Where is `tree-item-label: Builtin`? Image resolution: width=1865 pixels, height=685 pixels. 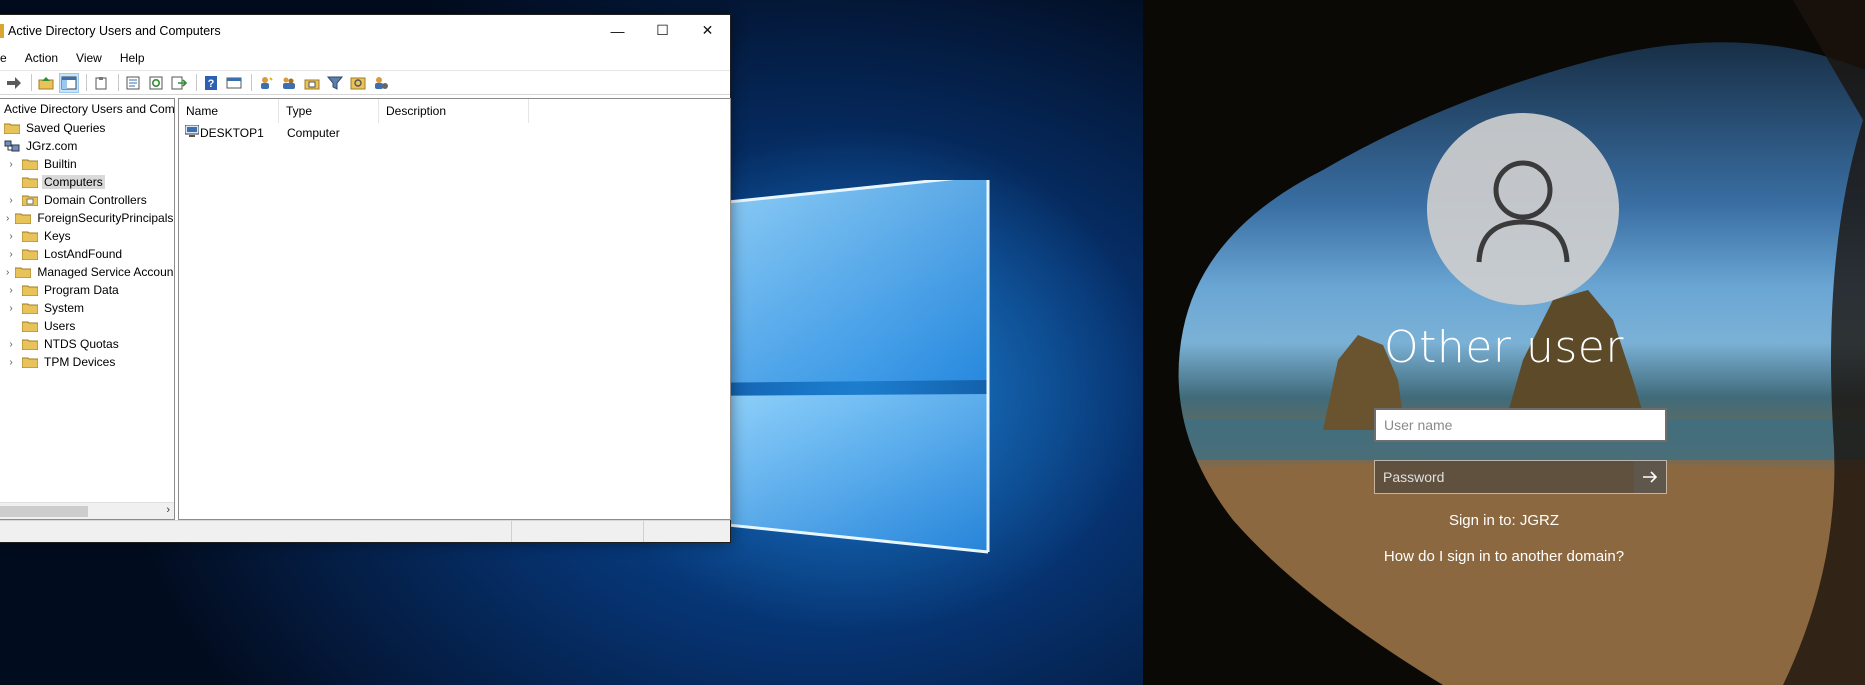 tree-item-label: Builtin is located at coordinates (60, 164).